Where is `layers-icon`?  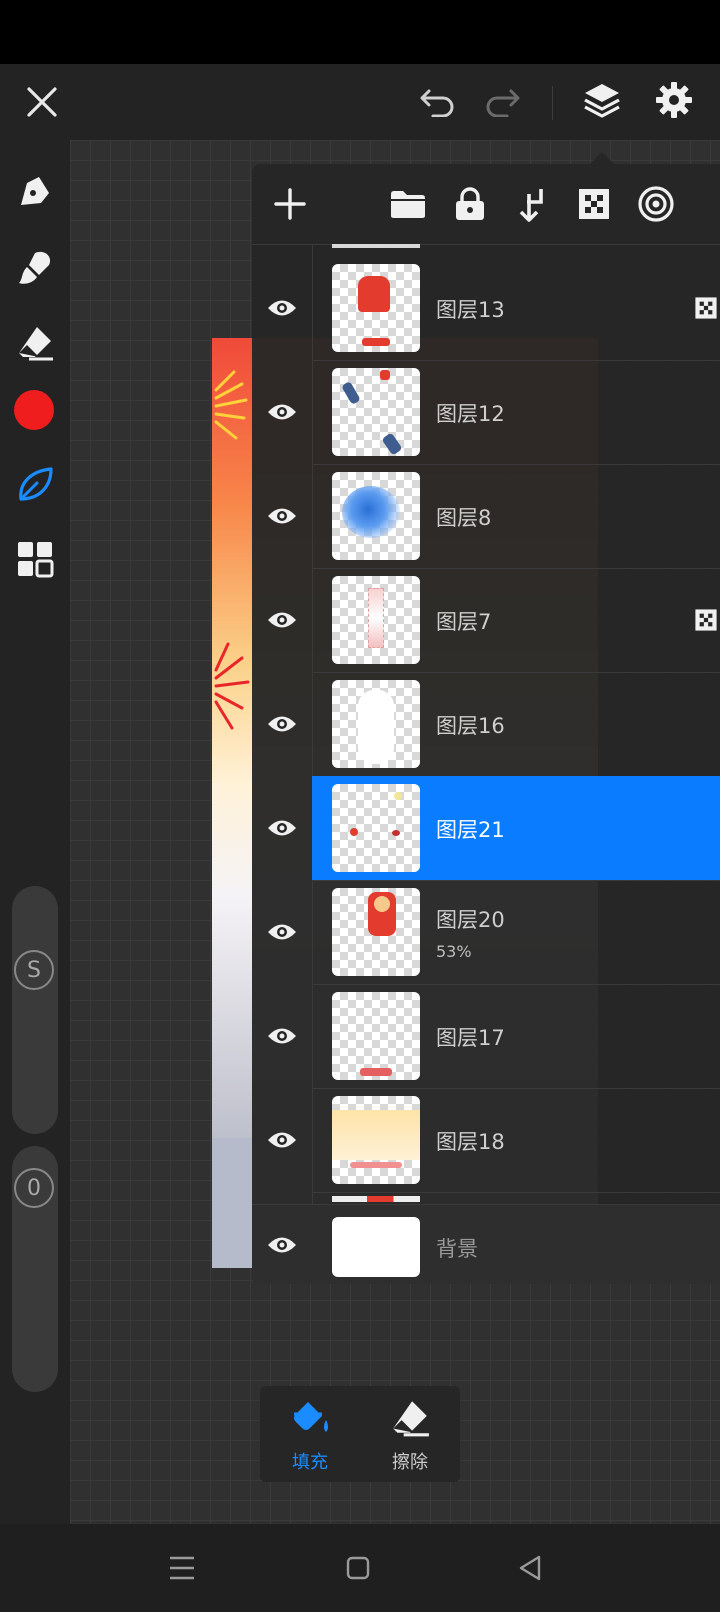
layers-icon is located at coordinates (602, 100).